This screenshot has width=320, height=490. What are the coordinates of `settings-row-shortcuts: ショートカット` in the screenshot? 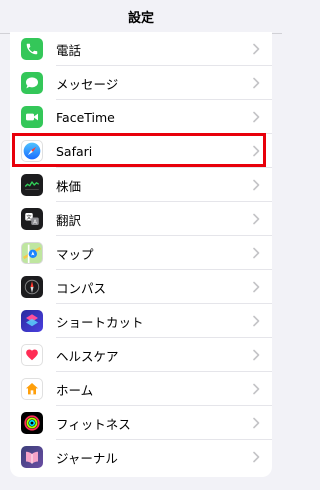 It's located at (141, 321).